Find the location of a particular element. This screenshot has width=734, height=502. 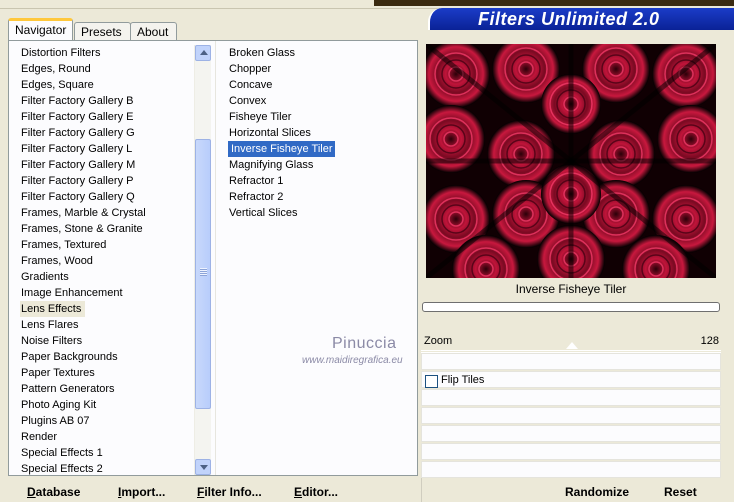

flip-tiles-row: Flip Tiles is located at coordinates (571, 379).